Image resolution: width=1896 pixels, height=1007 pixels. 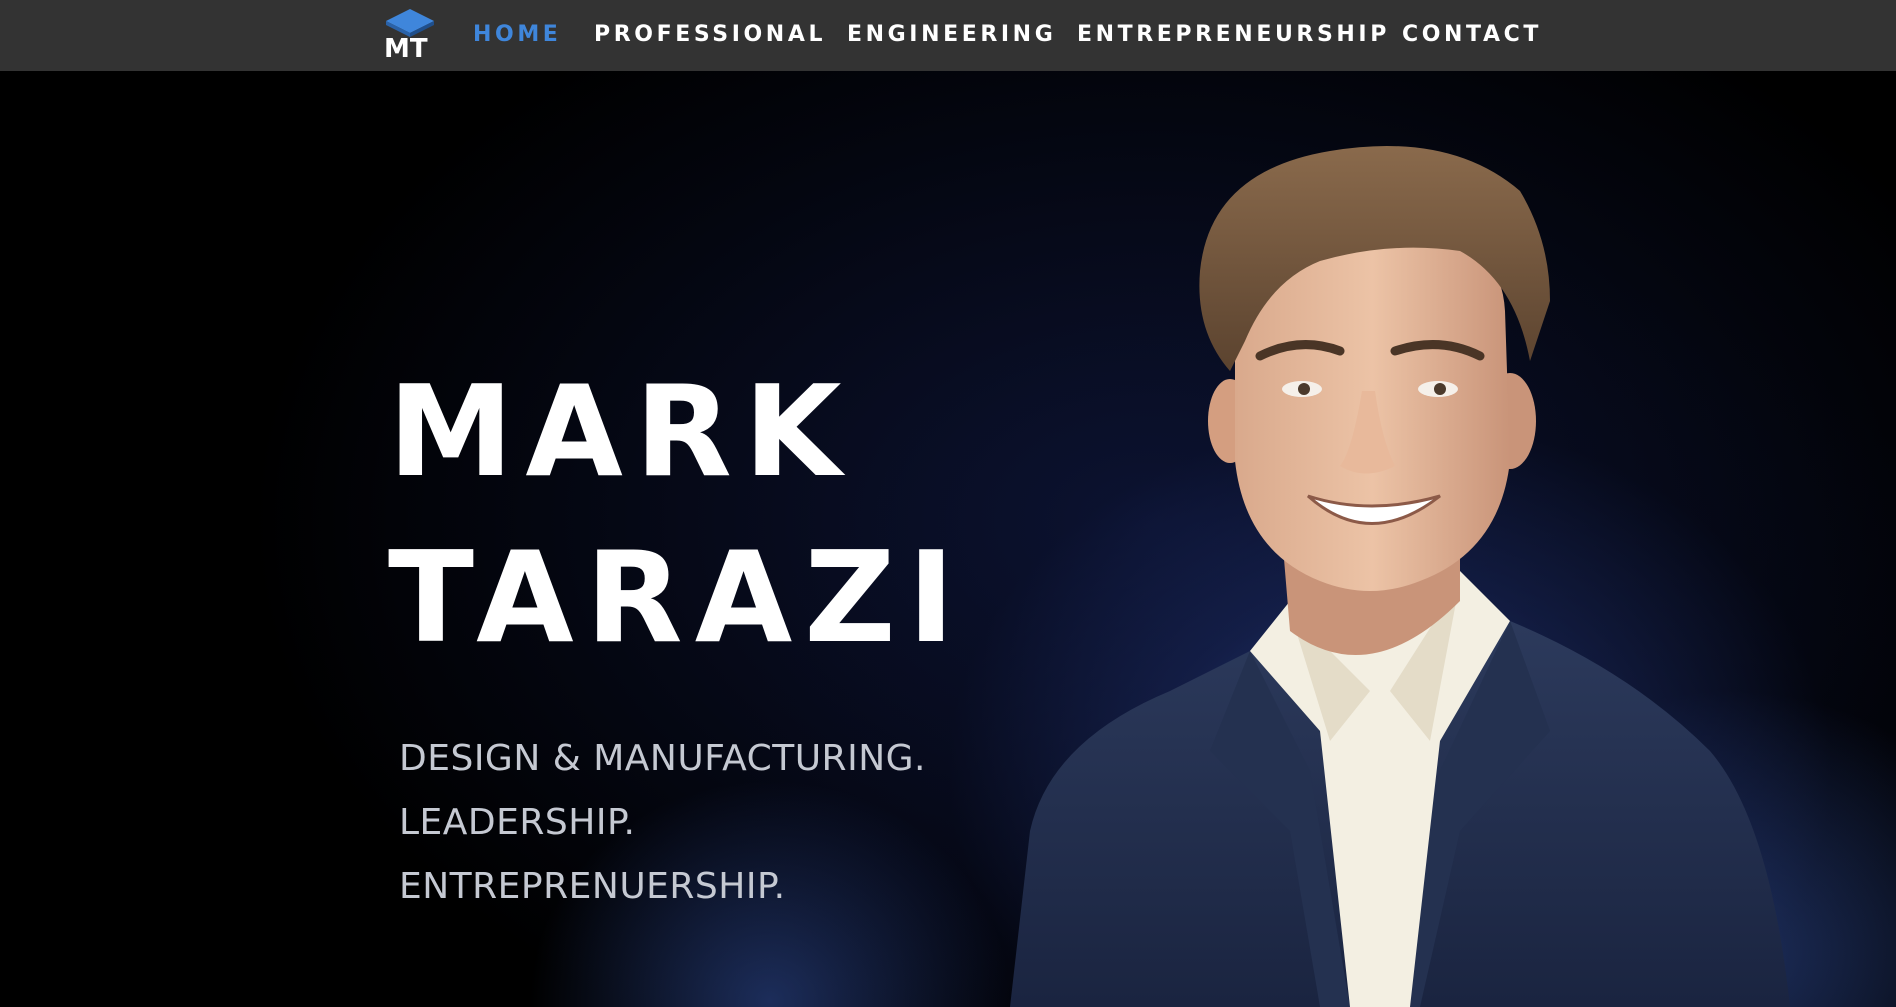 What do you see at coordinates (406, 49) in the screenshot?
I see `svg-text: MT` at bounding box center [406, 49].